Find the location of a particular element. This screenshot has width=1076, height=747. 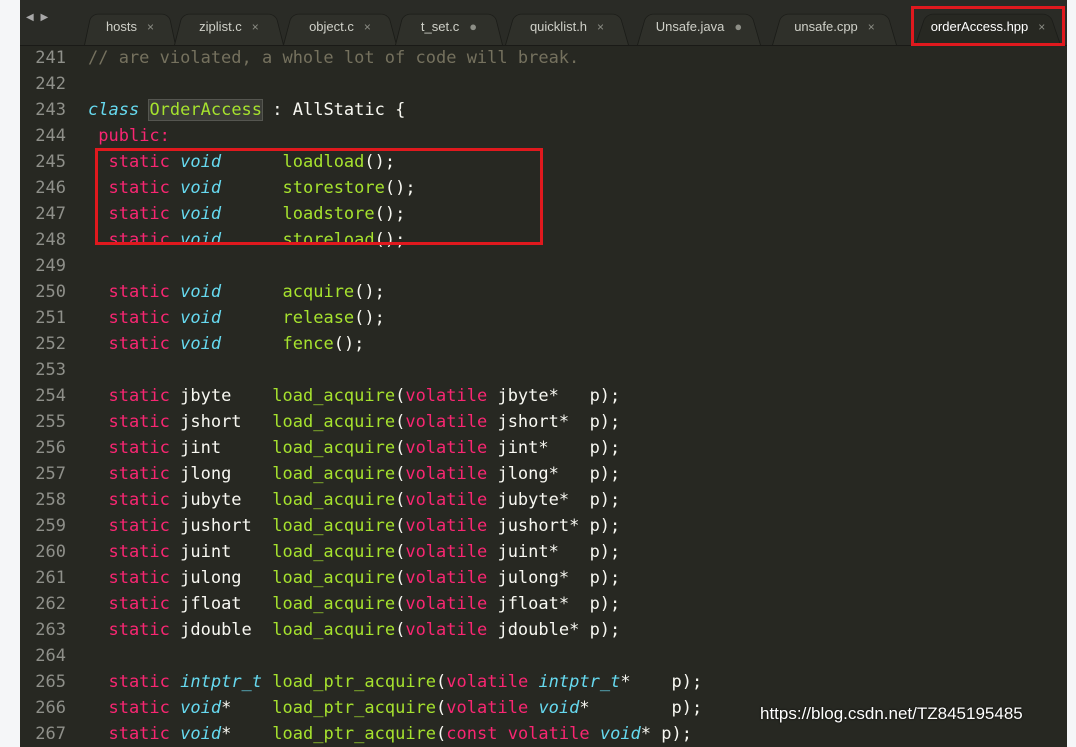

tab-hosts: hosts × is located at coordinates (130, 26).